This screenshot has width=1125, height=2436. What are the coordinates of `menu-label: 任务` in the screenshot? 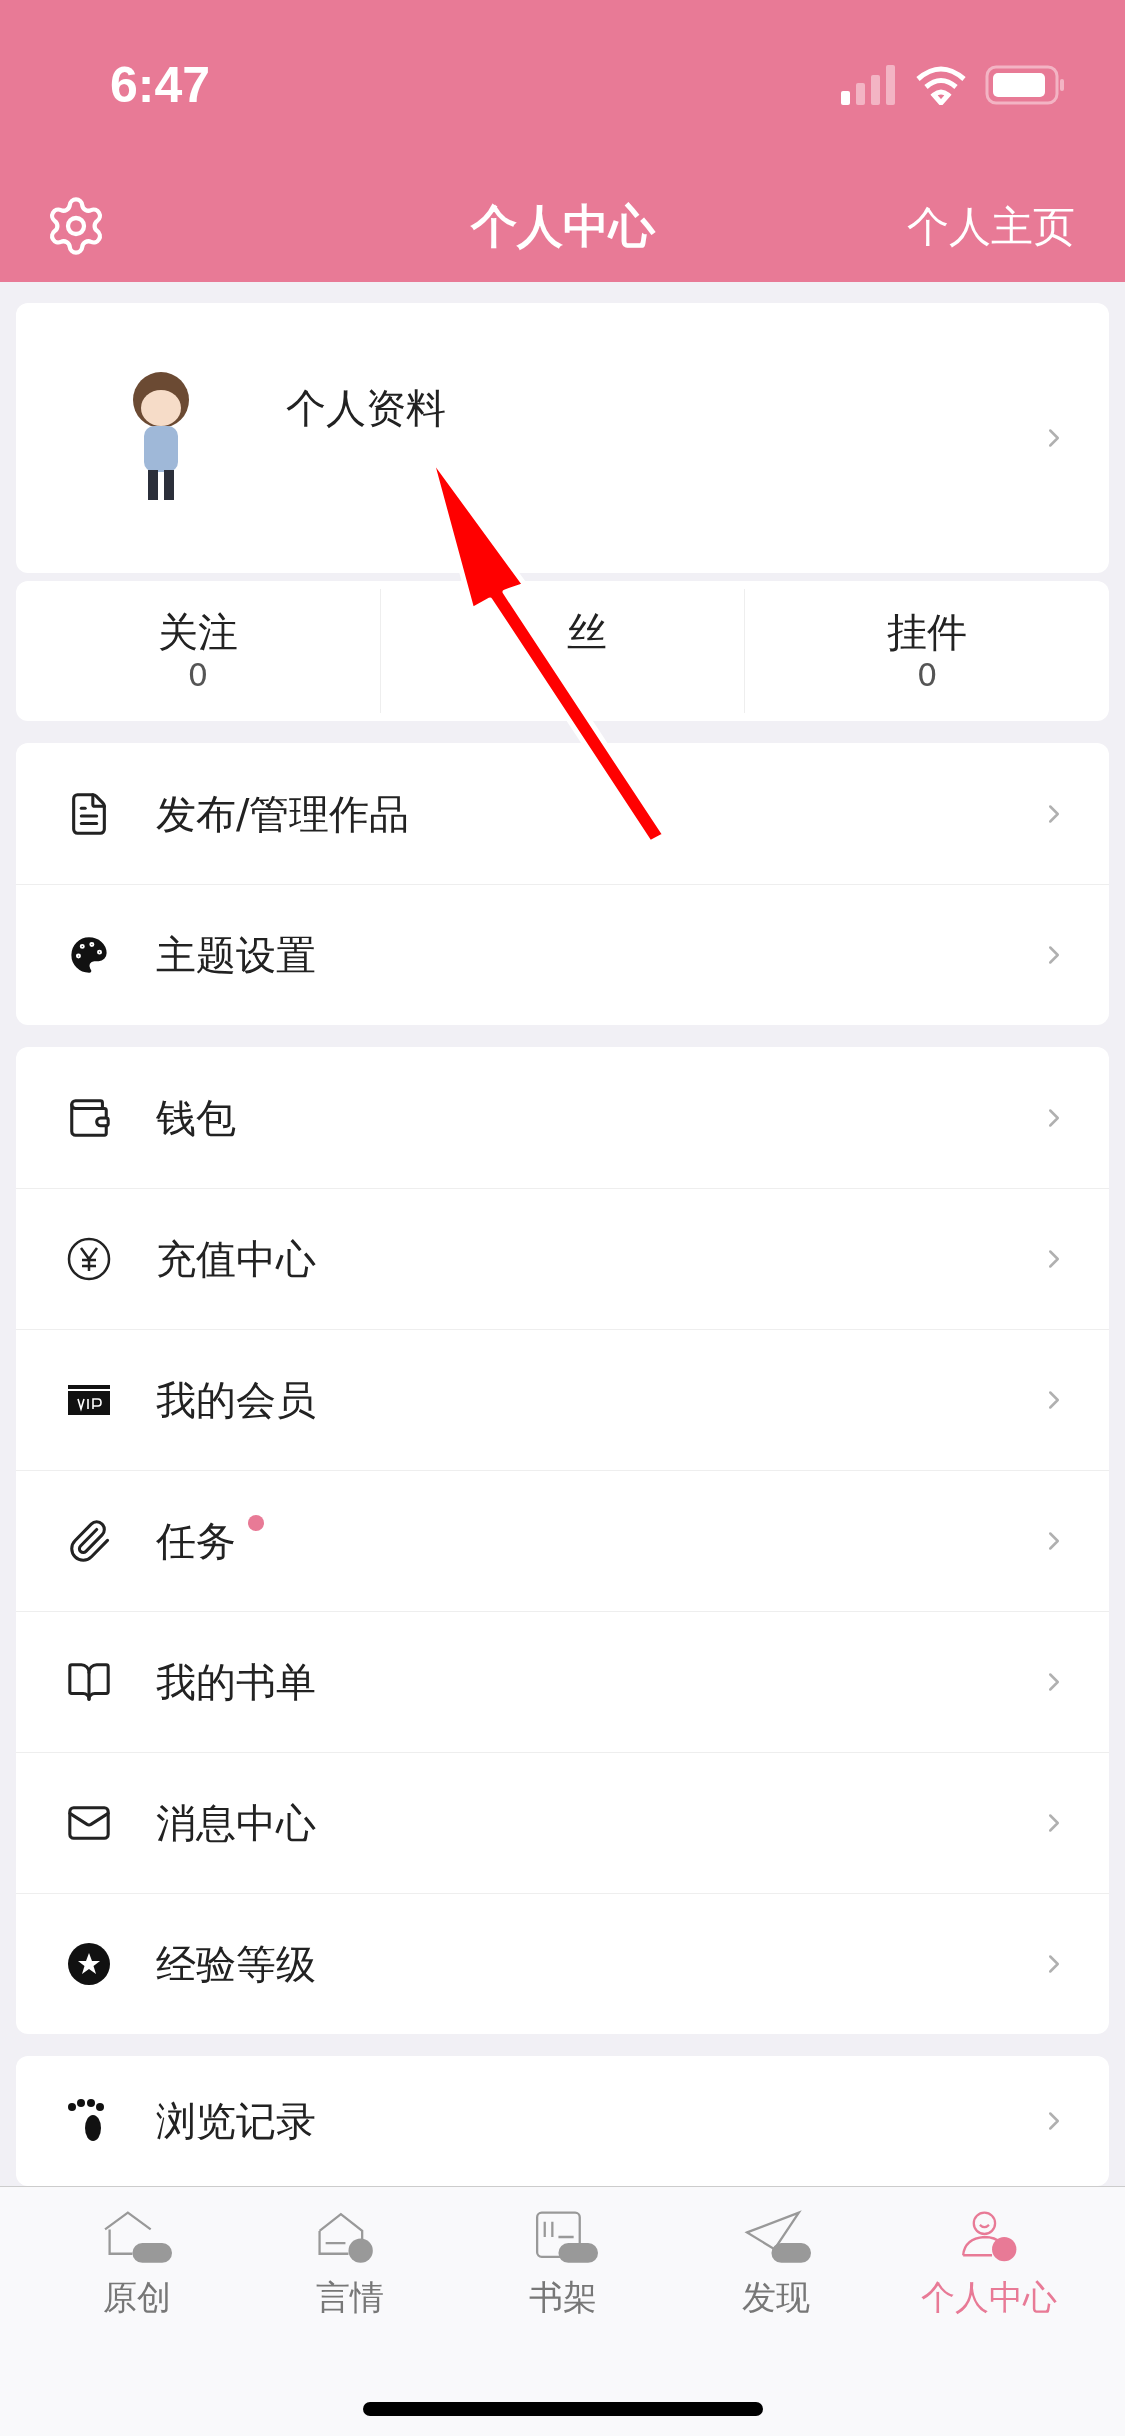 It's located at (196, 1541).